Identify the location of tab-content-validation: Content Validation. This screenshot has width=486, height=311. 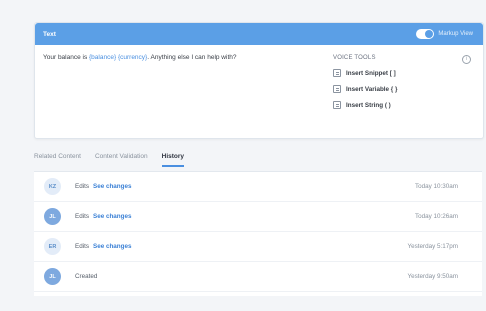
(121, 160).